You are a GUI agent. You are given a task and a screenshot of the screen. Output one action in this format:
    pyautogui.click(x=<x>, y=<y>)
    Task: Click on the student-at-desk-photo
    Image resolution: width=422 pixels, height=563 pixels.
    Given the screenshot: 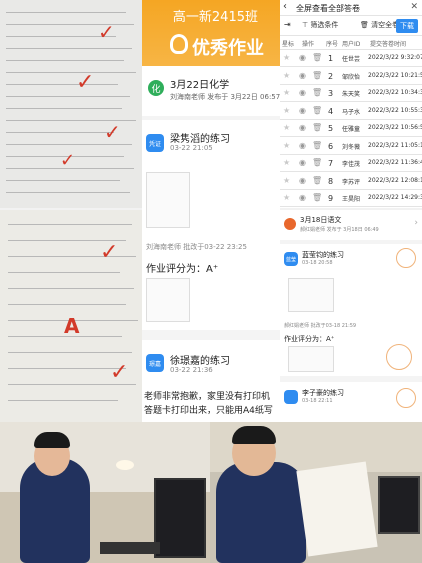 What is the action you would take?
    pyautogui.click(x=105, y=492)
    